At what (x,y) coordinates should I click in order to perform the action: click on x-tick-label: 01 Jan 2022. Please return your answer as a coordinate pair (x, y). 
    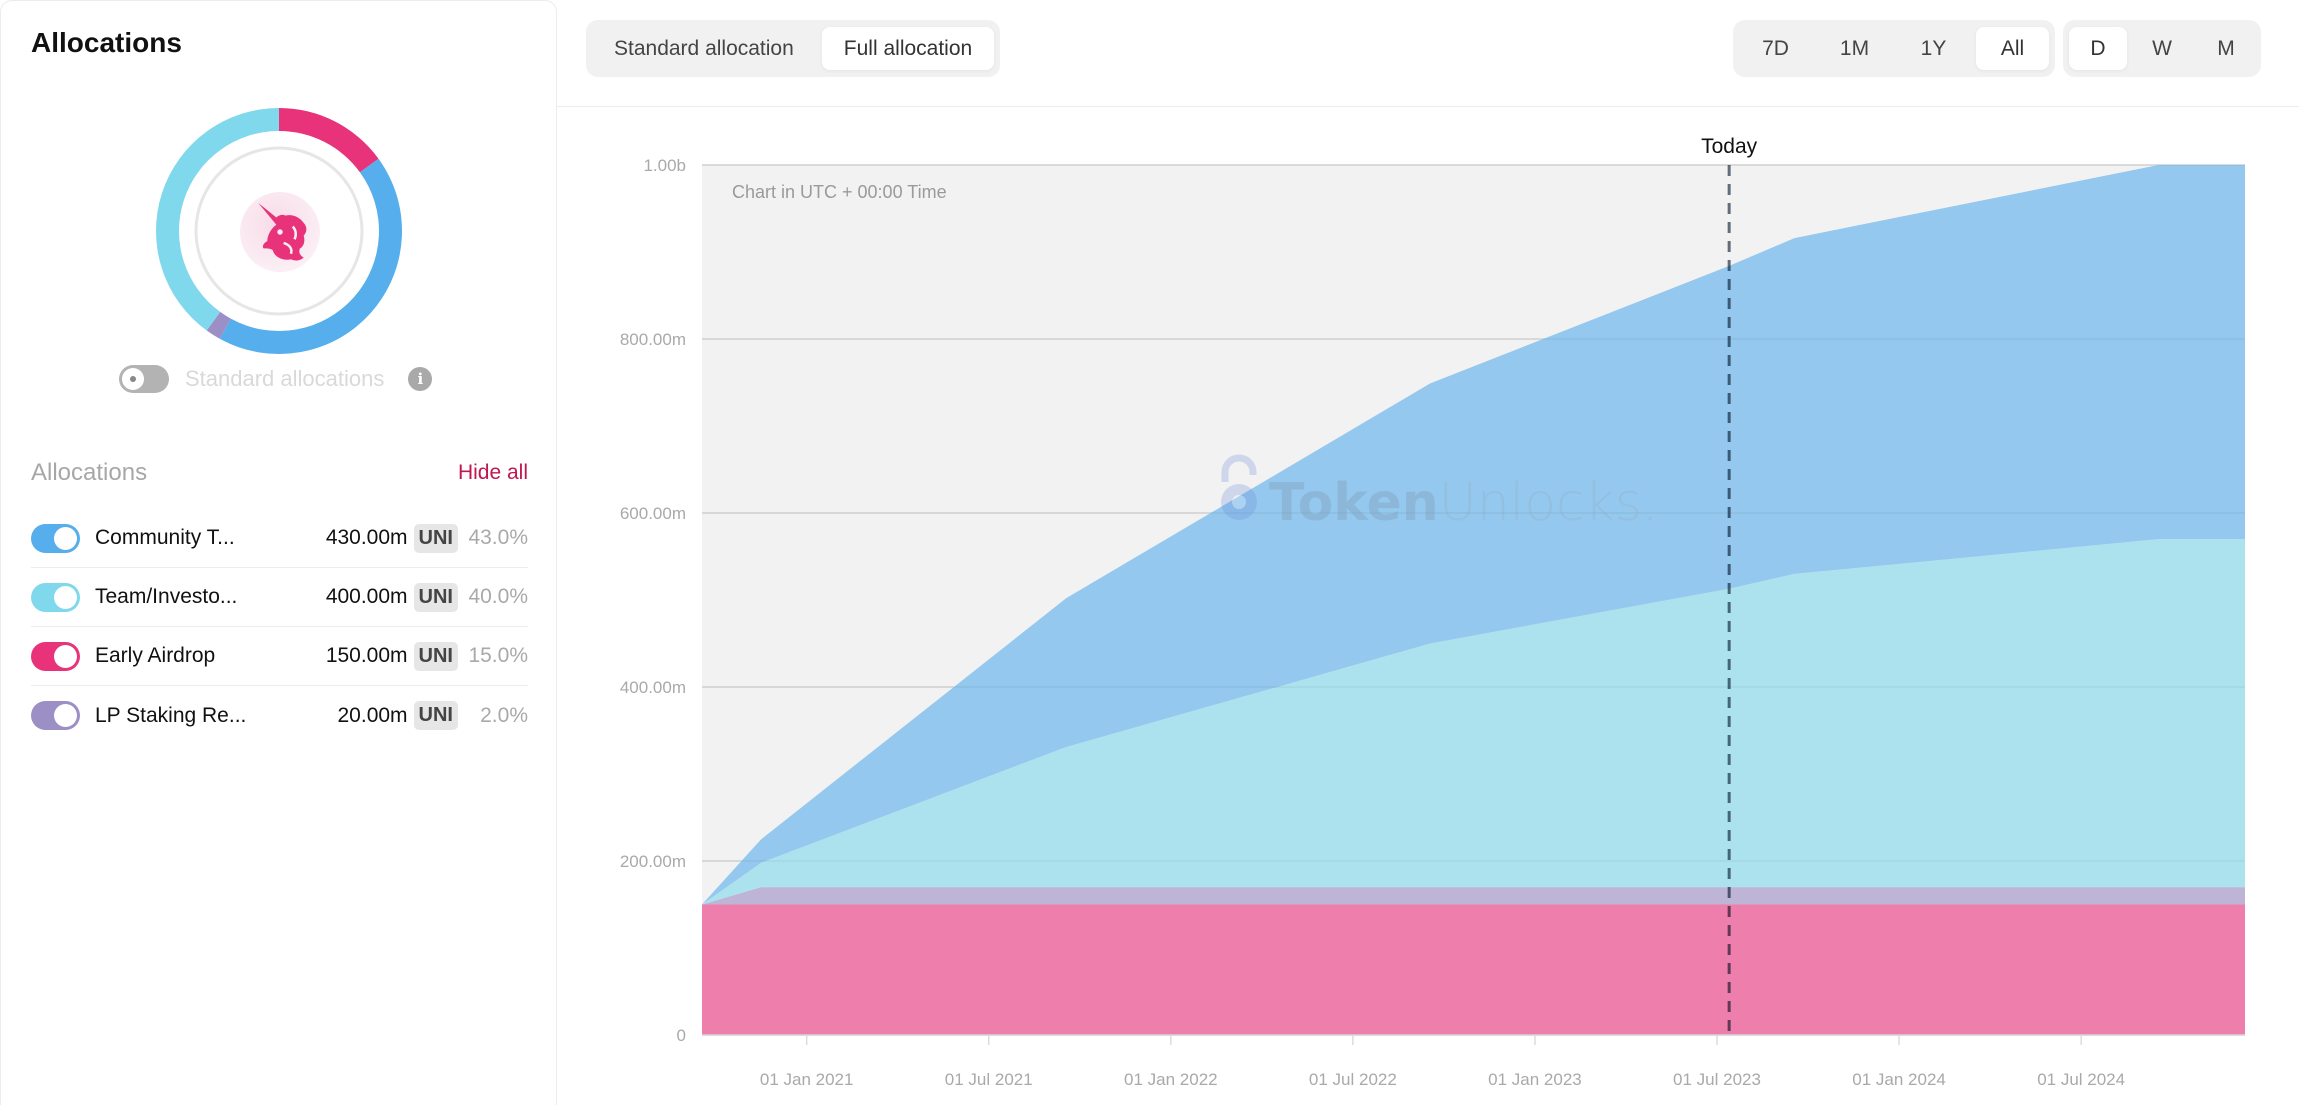
    Looking at the image, I should click on (1171, 1079).